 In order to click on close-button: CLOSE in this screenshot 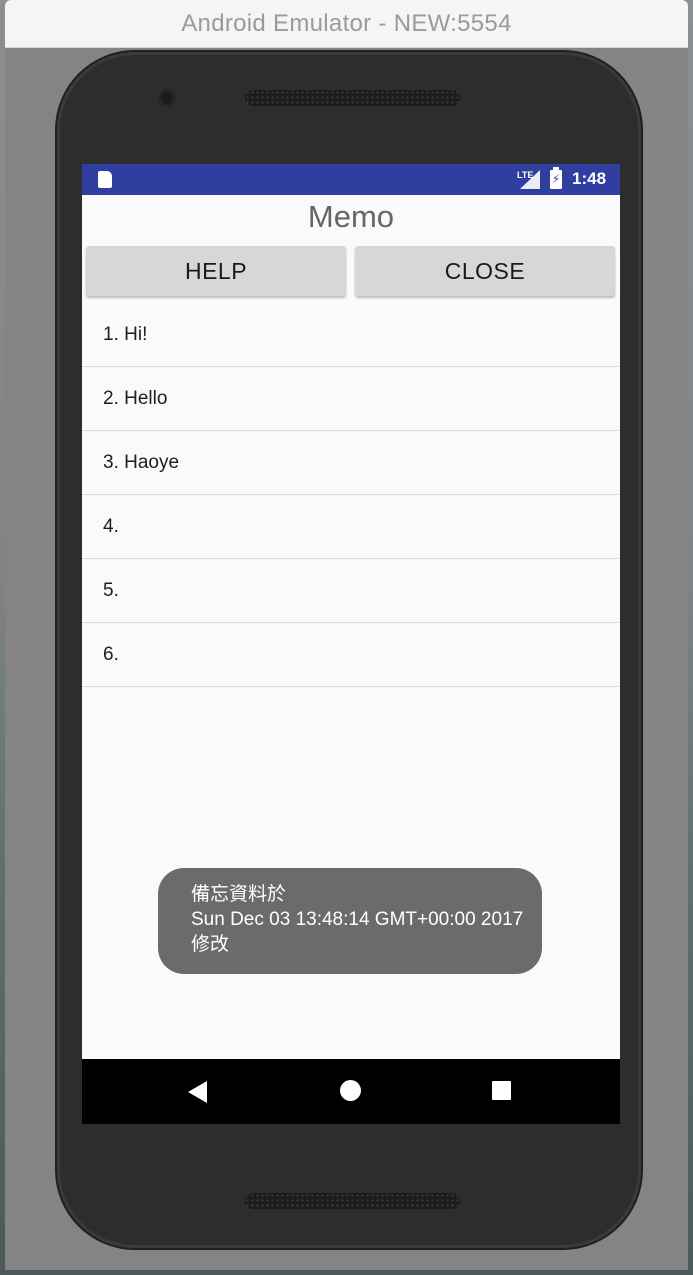, I will do `click(485, 271)`.